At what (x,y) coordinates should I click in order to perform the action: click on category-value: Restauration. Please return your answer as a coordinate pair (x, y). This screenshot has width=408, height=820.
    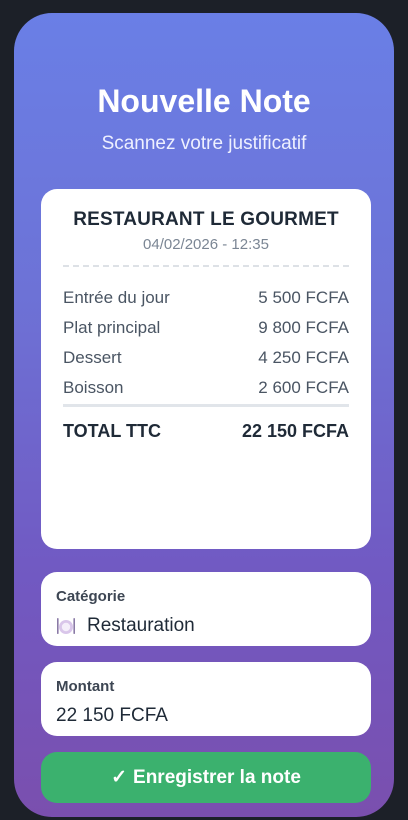
    Looking at the image, I should click on (125, 626).